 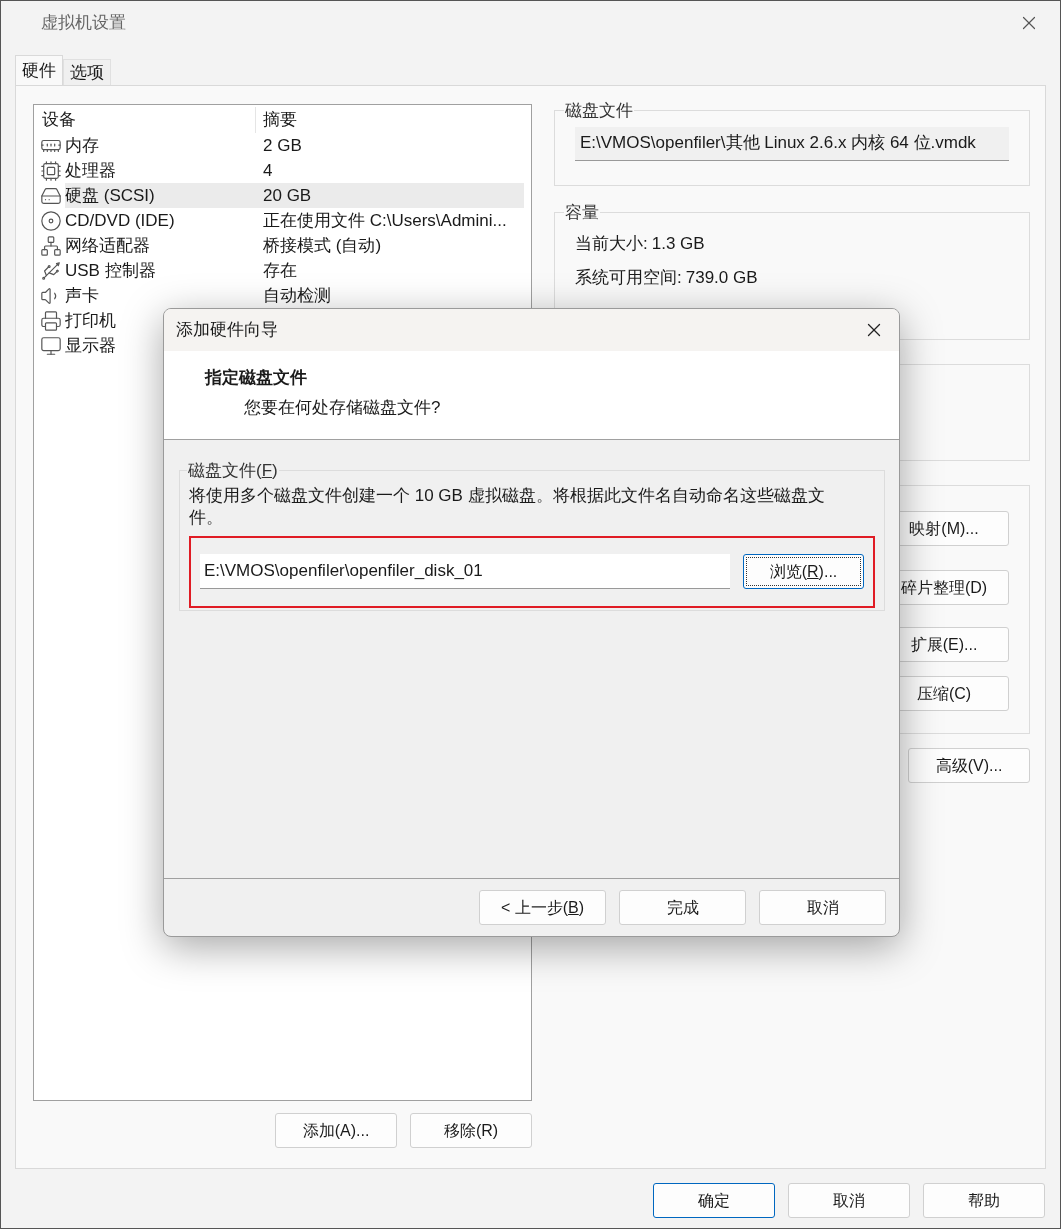 What do you see at coordinates (582, 213) in the screenshot?
I see `group-title: 容量` at bounding box center [582, 213].